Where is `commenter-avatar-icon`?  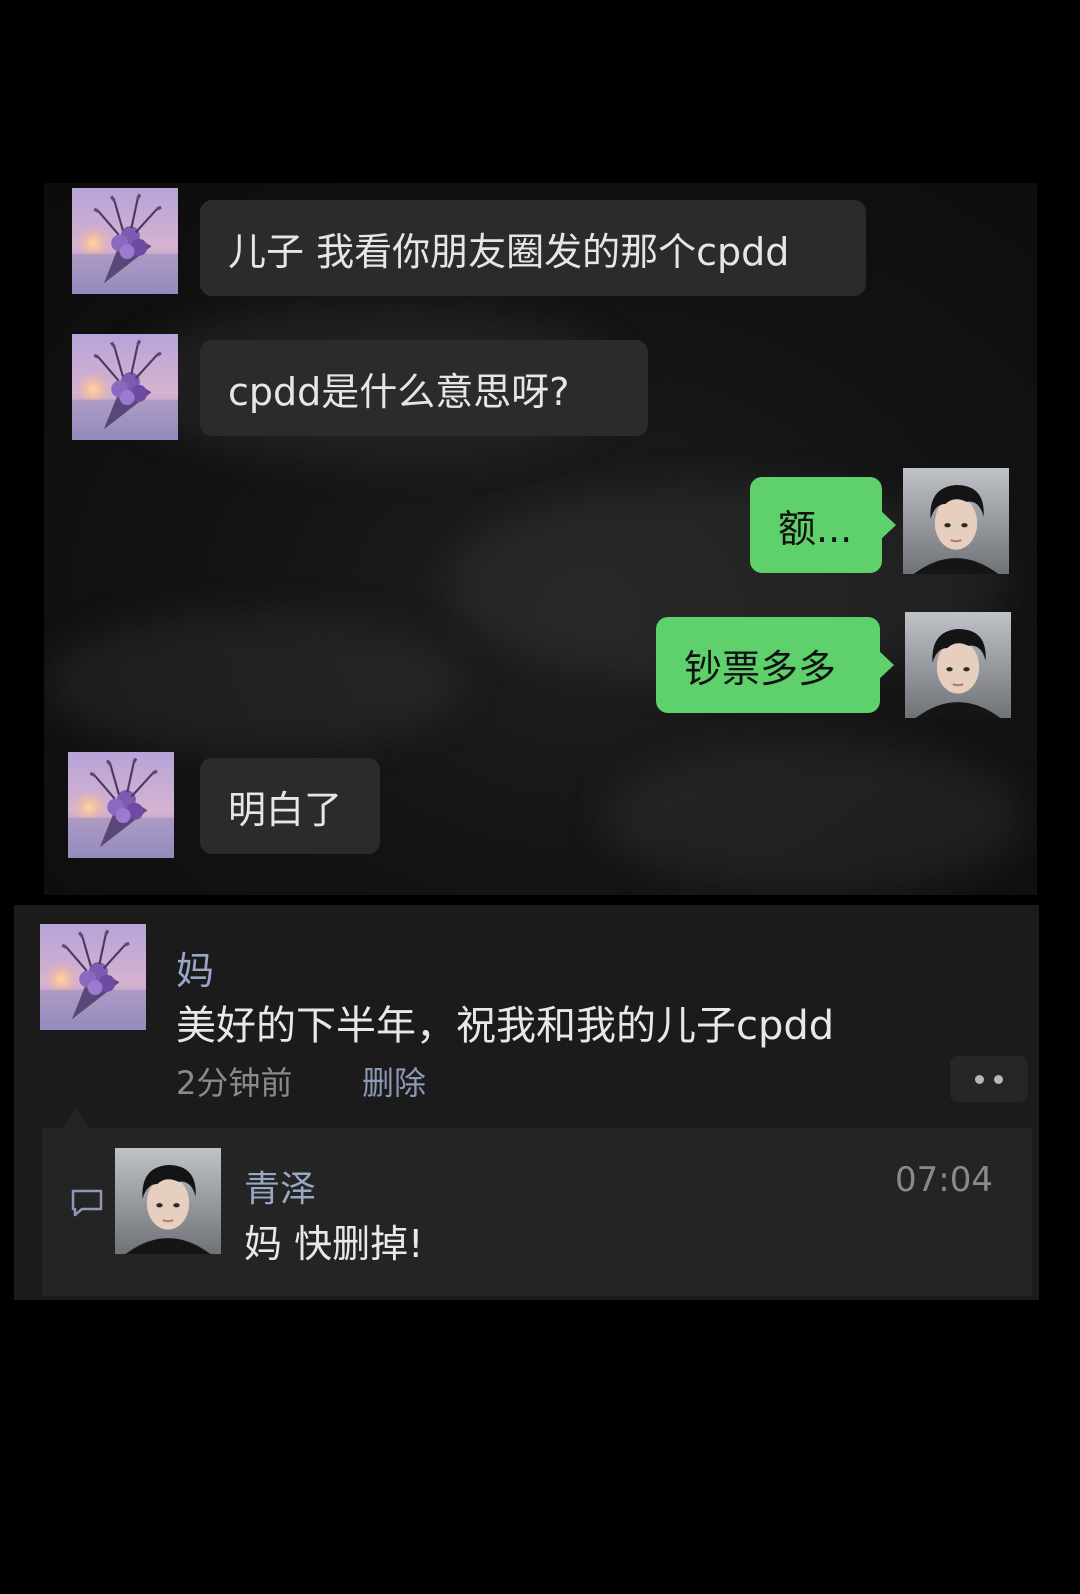
commenter-avatar-icon is located at coordinates (168, 1201).